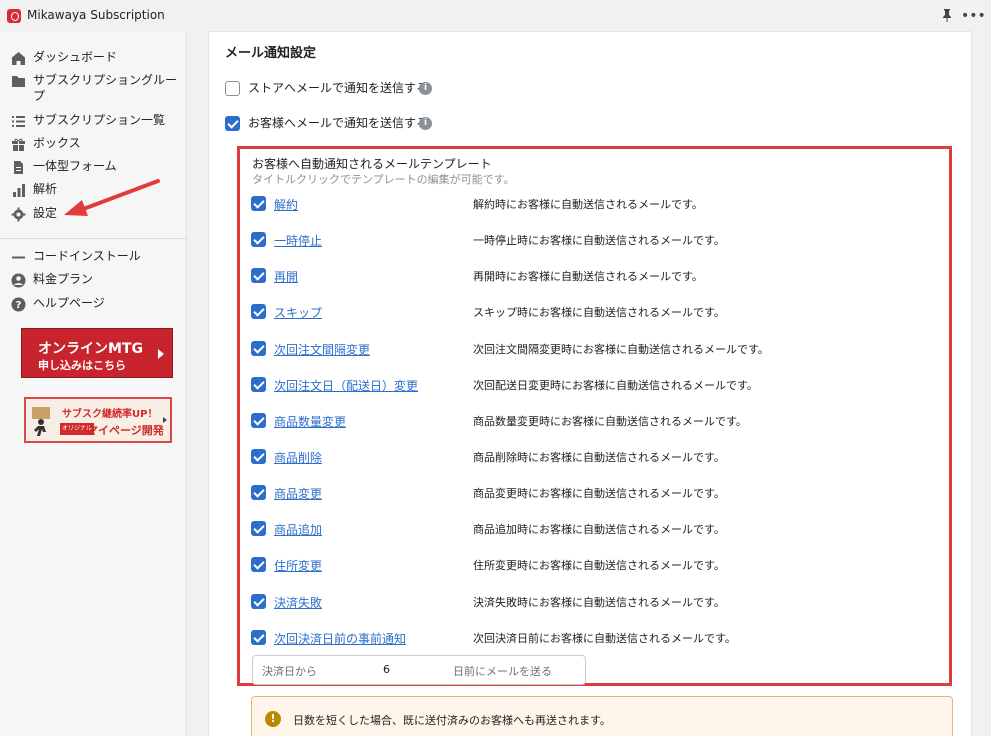 This screenshot has width=991, height=736. What do you see at coordinates (599, 565) in the screenshot?
I see `template-description: 住所変更時にお客様に自動送信されるメールです。` at bounding box center [599, 565].